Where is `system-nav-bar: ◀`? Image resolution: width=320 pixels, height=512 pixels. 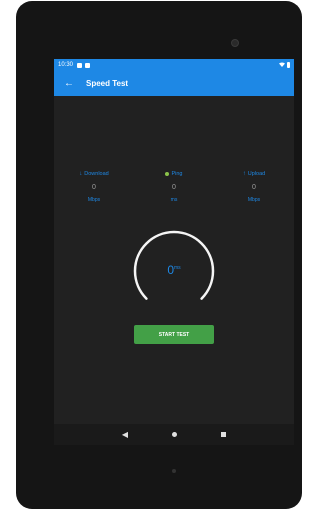
system-nav-bar: ◀ is located at coordinates (174, 434).